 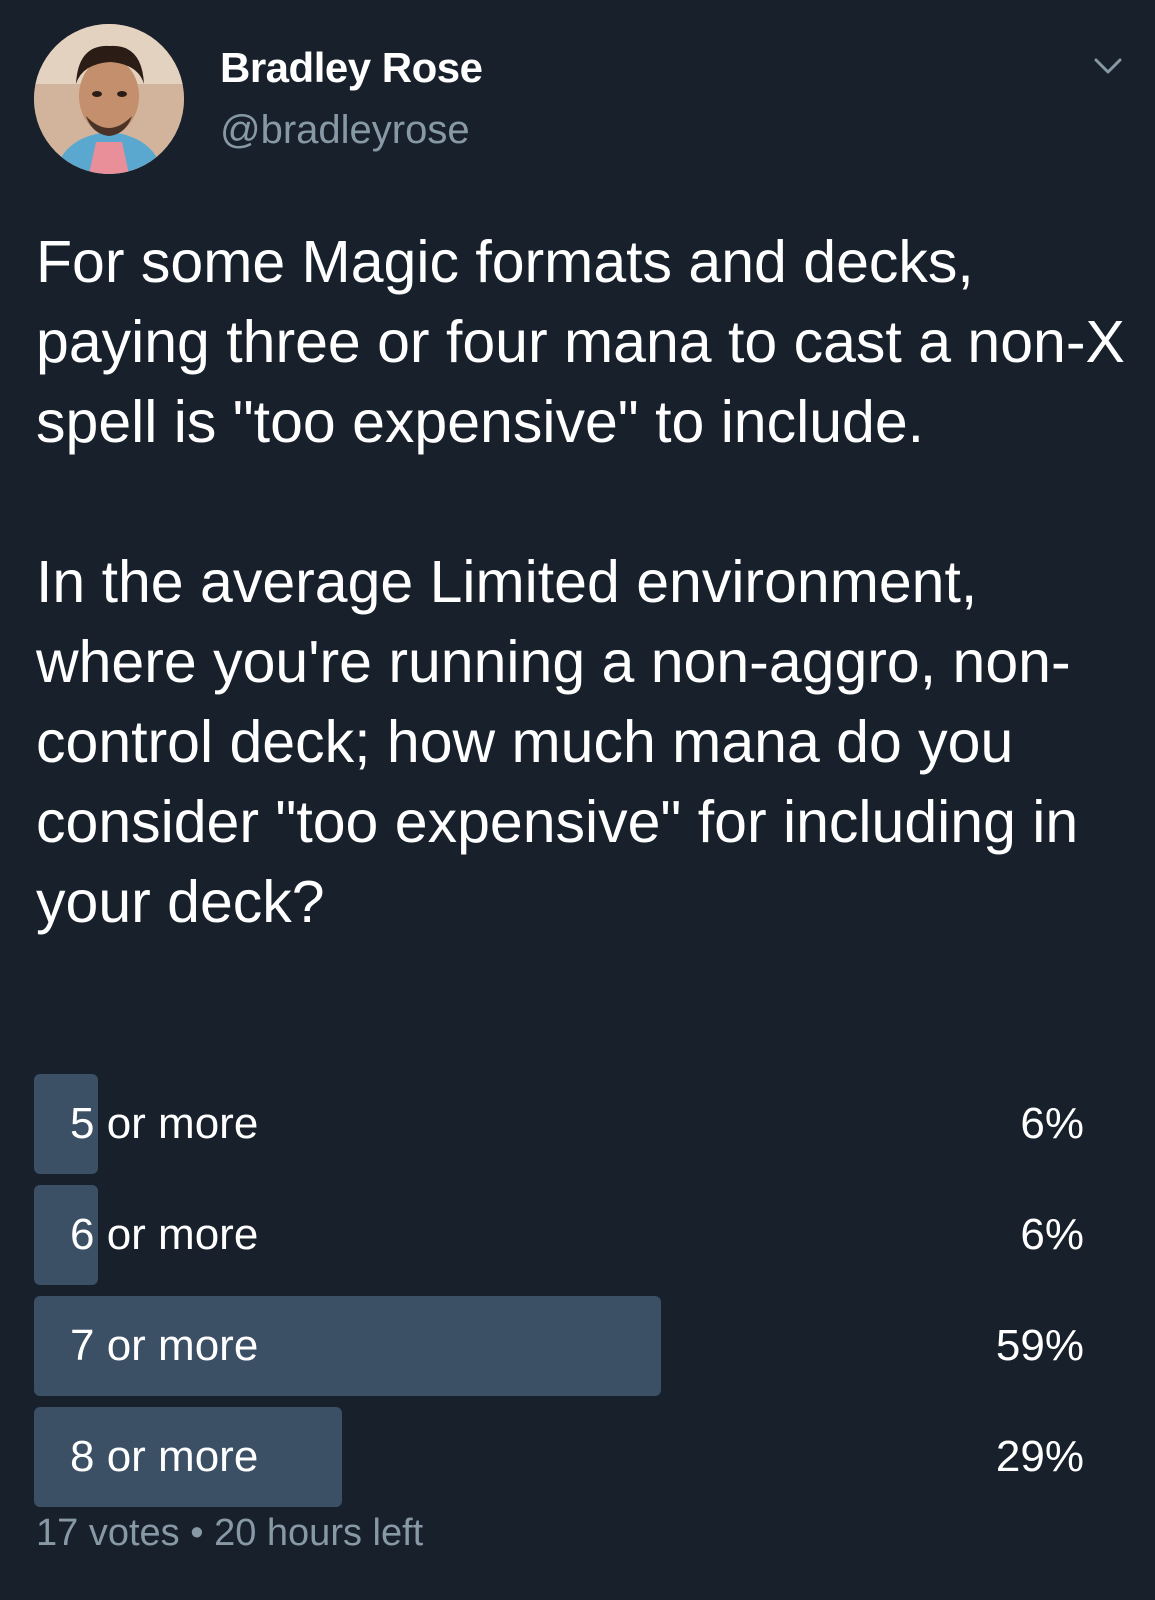 I want to click on author-name: Bradley Rose, so click(x=351, y=68).